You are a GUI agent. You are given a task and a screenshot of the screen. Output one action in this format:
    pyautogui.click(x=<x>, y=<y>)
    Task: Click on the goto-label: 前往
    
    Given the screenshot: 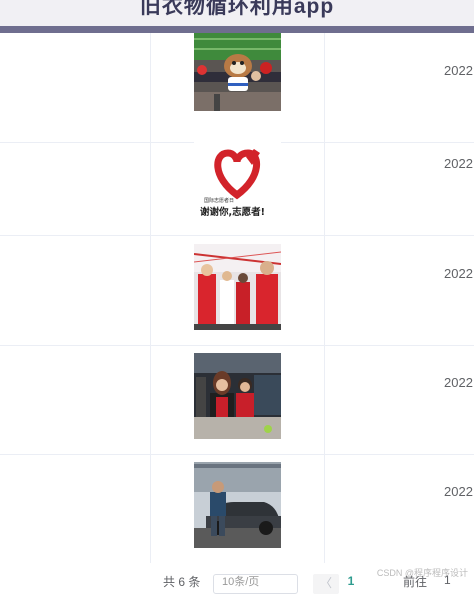 What is the action you would take?
    pyautogui.click(x=415, y=582)
    